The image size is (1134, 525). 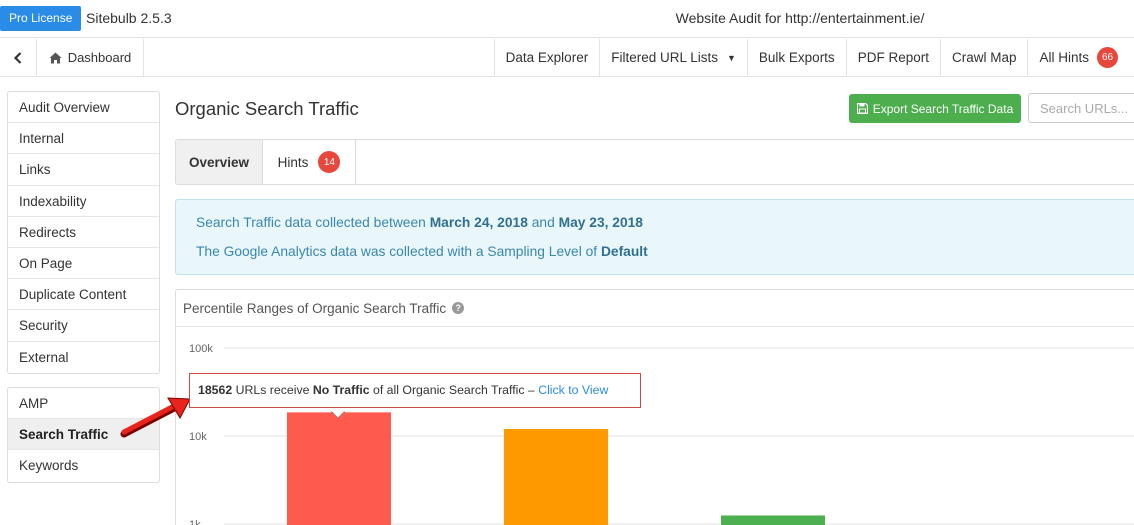 What do you see at coordinates (600, 222) in the screenshot?
I see `end-date: May 23, 2018` at bounding box center [600, 222].